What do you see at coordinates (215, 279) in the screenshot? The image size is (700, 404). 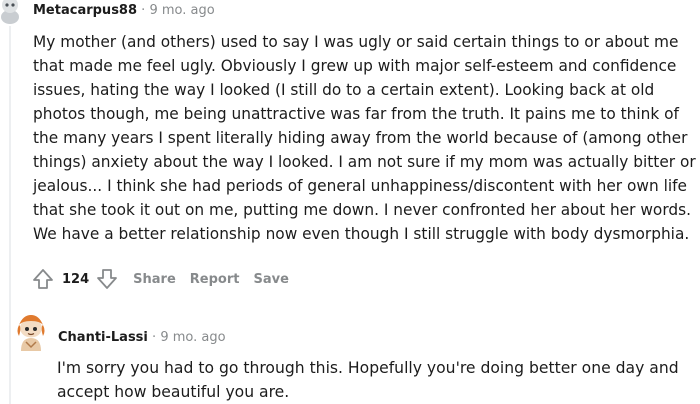 I see `report-button: Report` at bounding box center [215, 279].